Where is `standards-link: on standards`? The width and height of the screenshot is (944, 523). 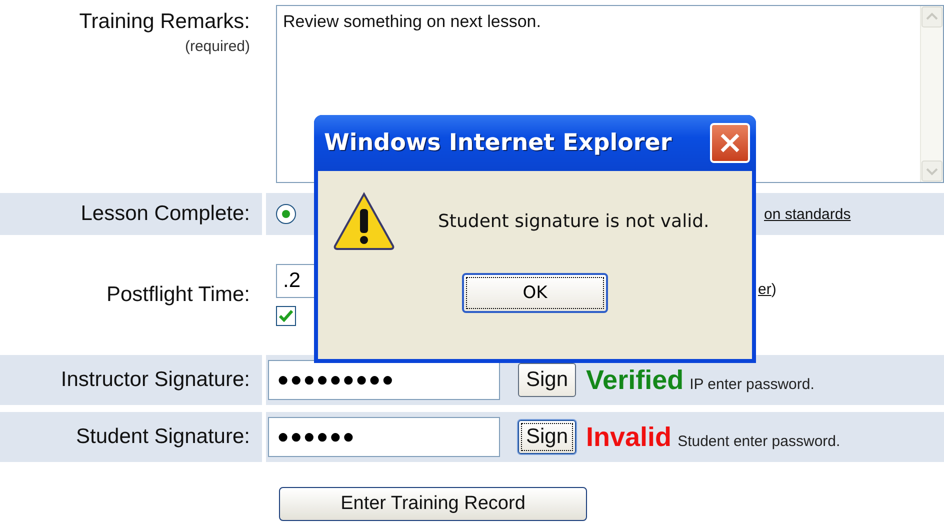 standards-link: on standards is located at coordinates (807, 214).